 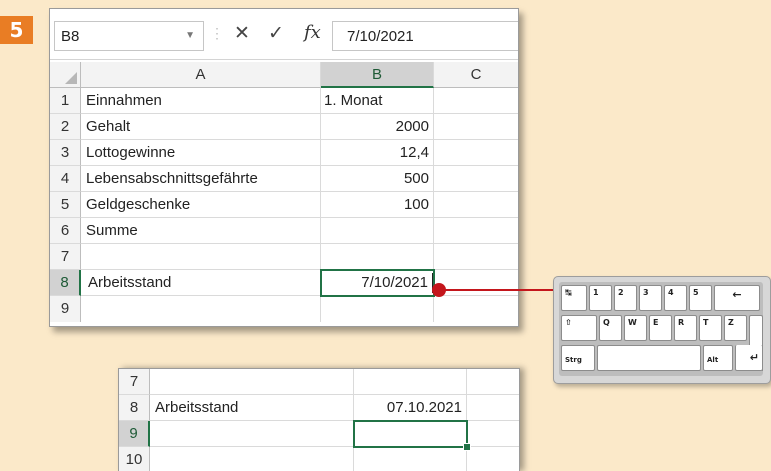 I want to click on row-header: 6, so click(x=65, y=231).